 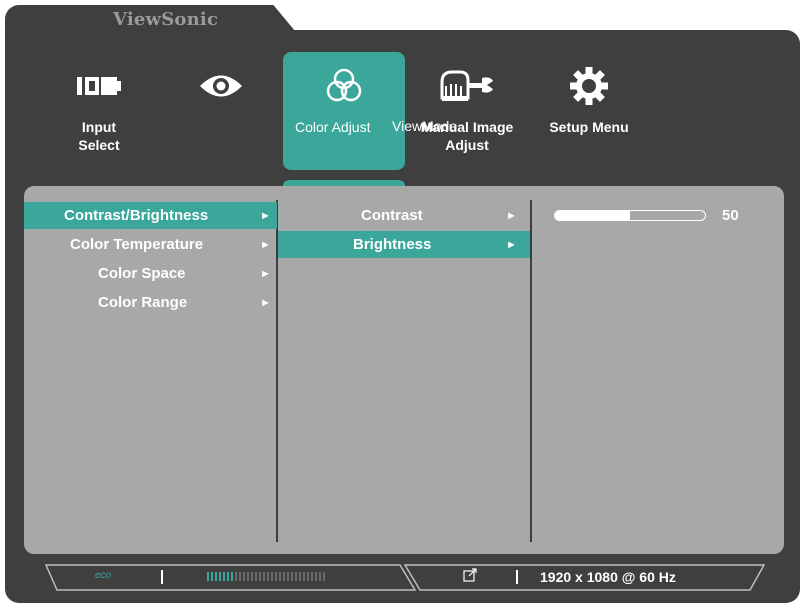 What do you see at coordinates (221, 86) in the screenshot?
I see `eye-icon` at bounding box center [221, 86].